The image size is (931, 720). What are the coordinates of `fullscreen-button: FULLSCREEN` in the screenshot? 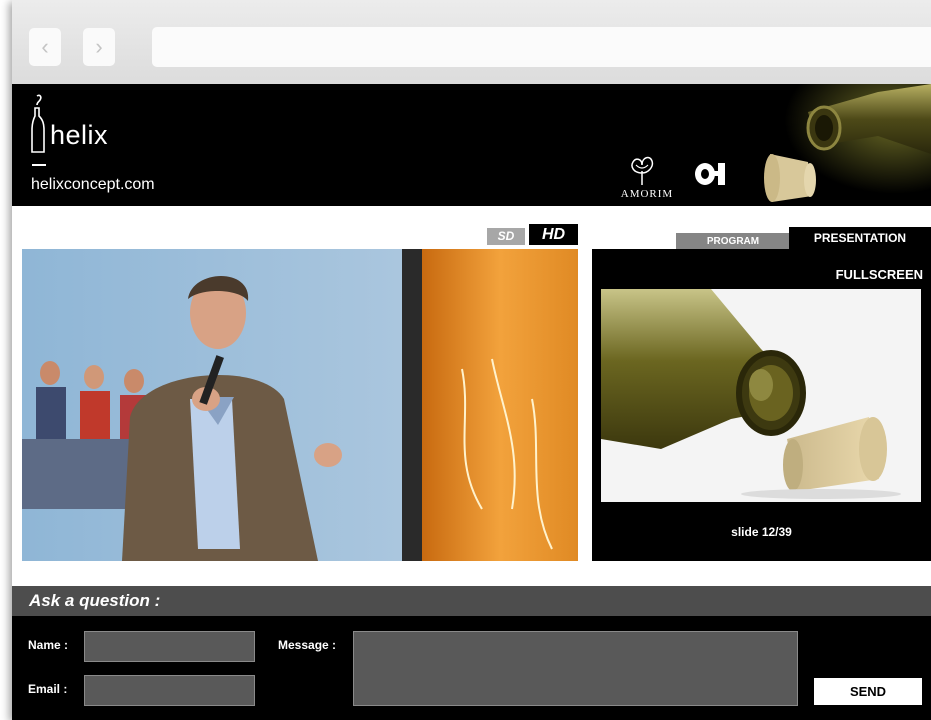 It's located at (879, 274).